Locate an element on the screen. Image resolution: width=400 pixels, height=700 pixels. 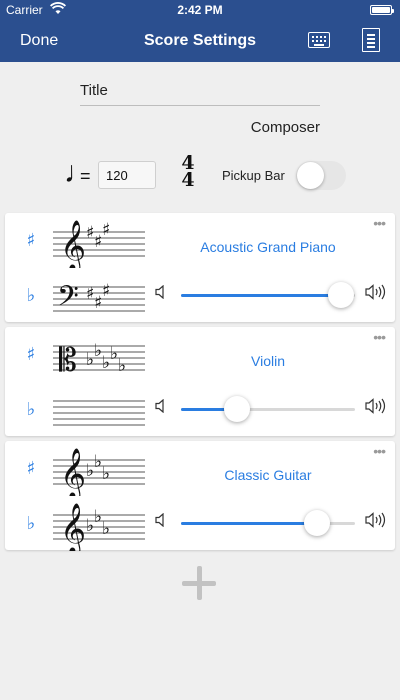
time-signature: 4 4 is located at coordinates (188, 172).